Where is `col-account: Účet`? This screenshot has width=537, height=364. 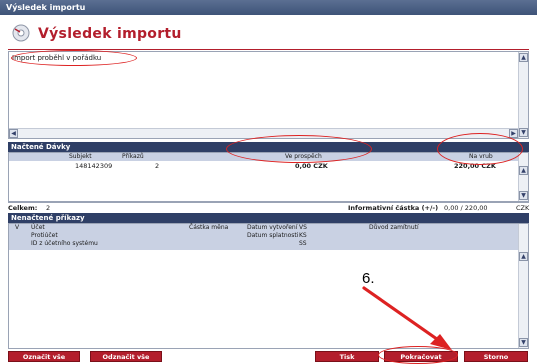 col-account: Účet is located at coordinates (38, 227).